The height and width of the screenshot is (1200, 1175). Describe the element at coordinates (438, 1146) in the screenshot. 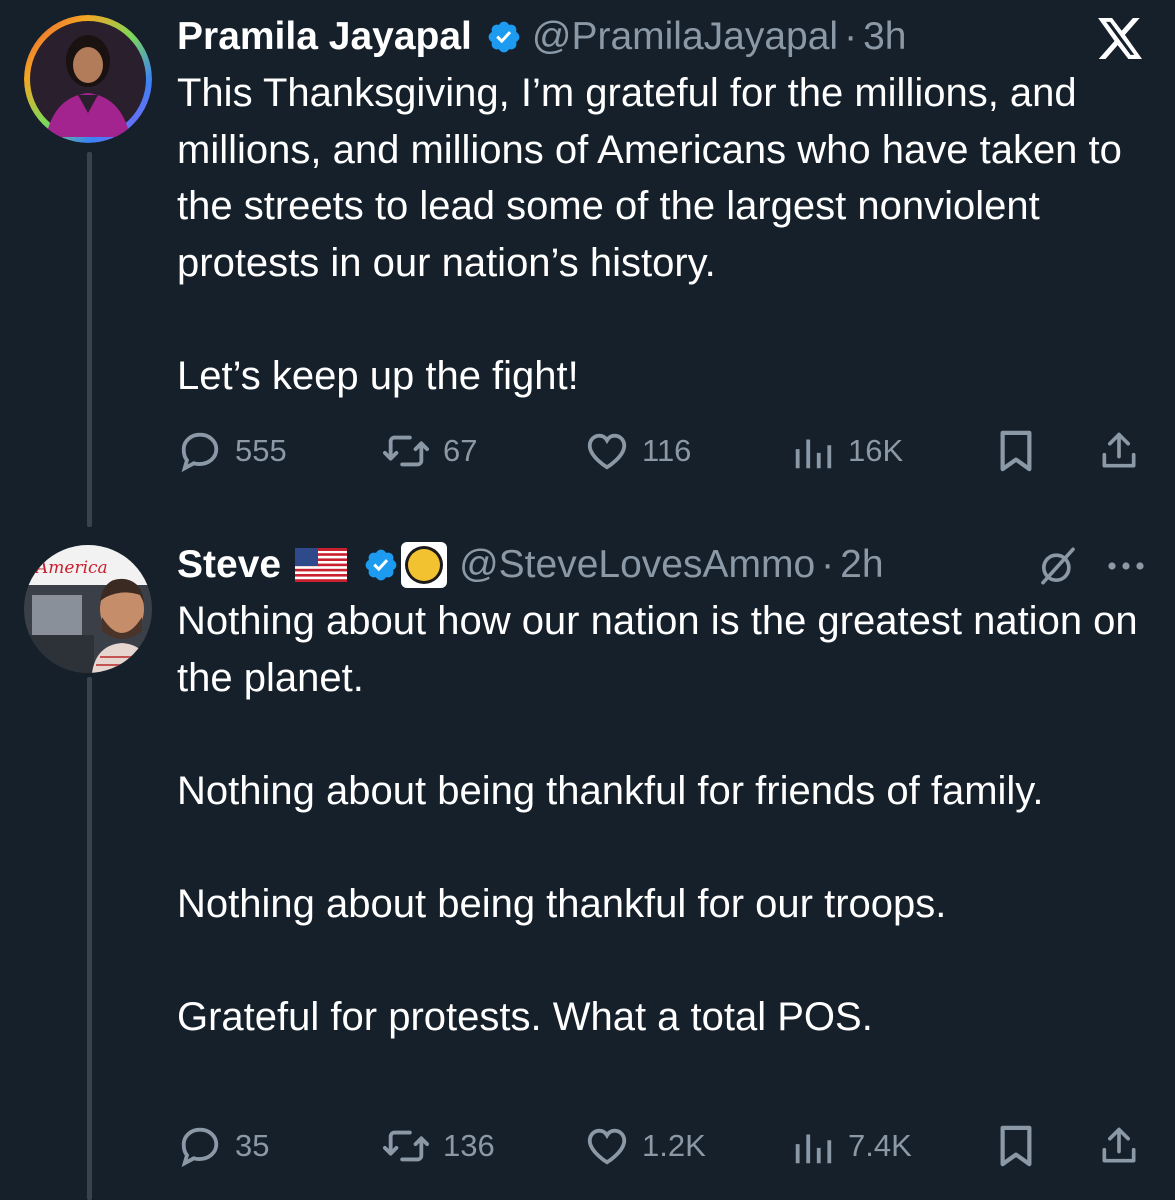

I see `repost-button: 136` at that location.